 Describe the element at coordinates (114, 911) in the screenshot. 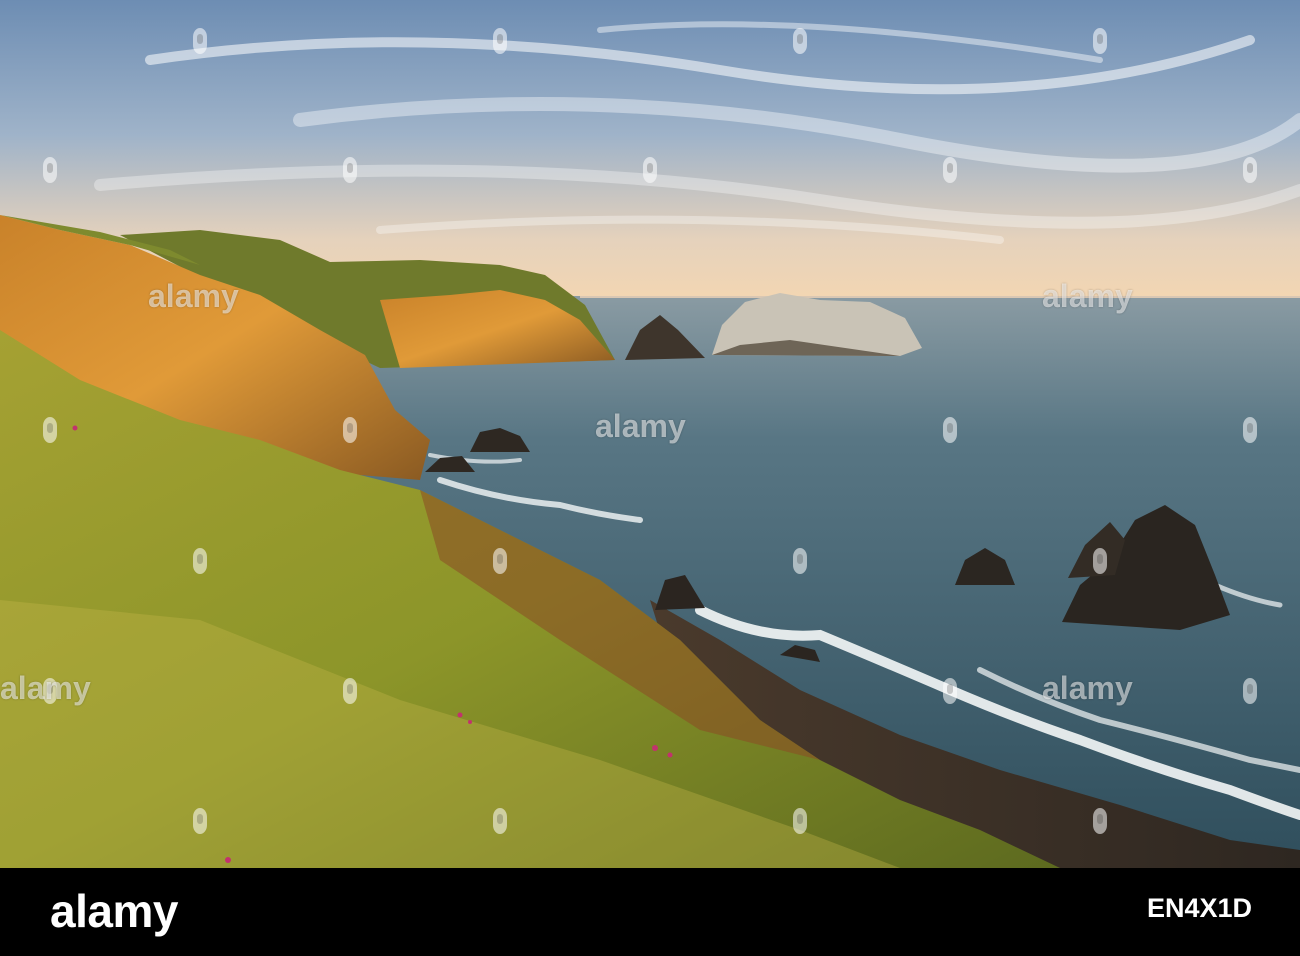

I see `alamy-logo: alamy` at that location.